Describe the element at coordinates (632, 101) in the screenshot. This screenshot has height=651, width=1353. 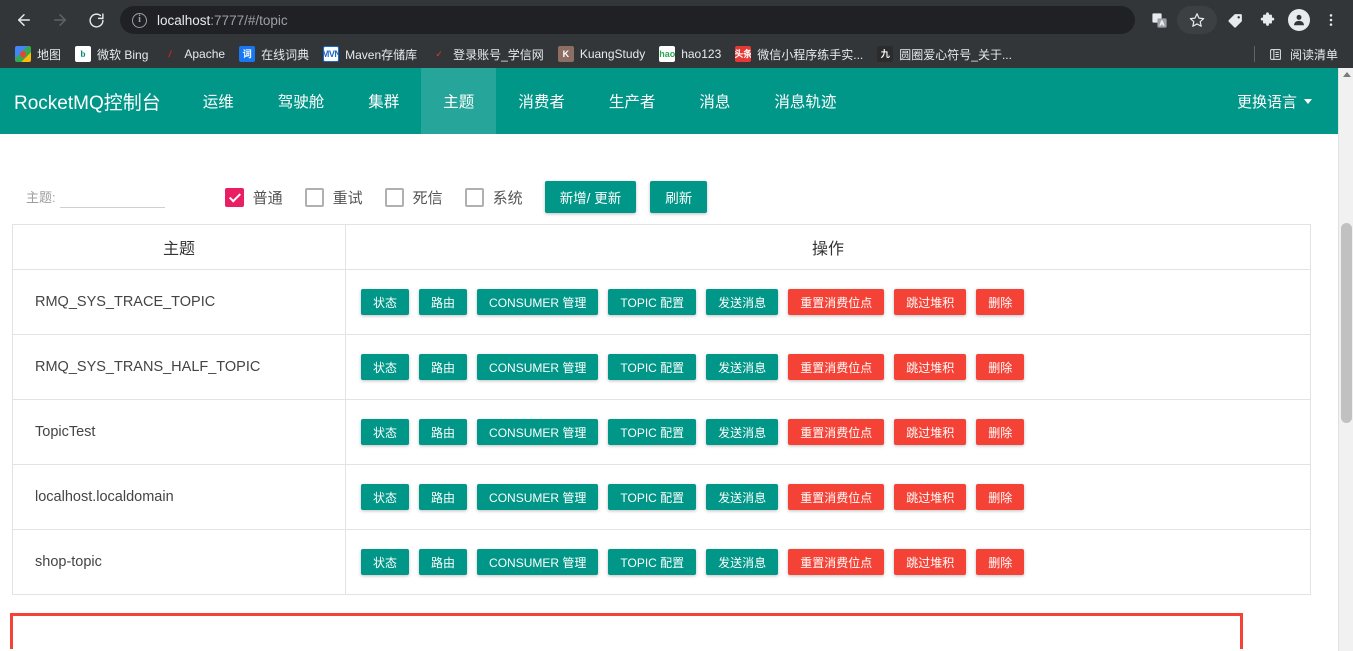
I see `nav-item-producer: 生产者` at that location.